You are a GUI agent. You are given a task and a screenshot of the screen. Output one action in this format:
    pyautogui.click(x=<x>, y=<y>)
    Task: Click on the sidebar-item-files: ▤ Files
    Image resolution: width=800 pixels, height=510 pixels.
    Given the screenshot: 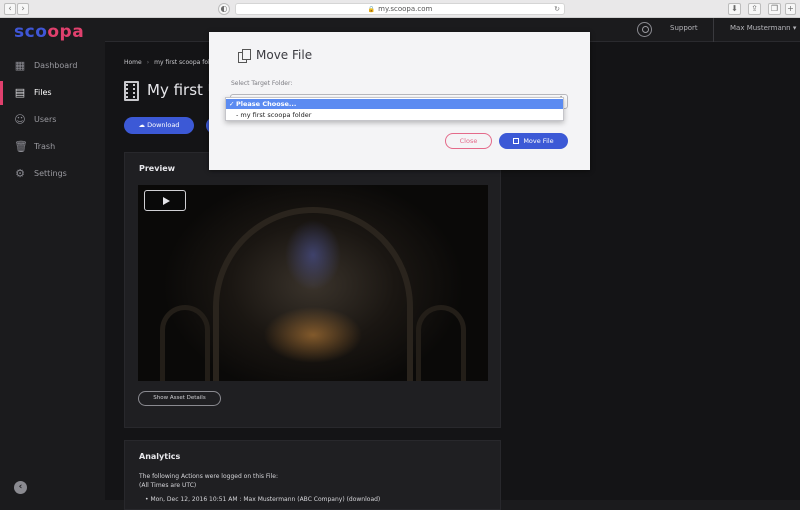 What is the action you would take?
    pyautogui.click(x=52, y=93)
    